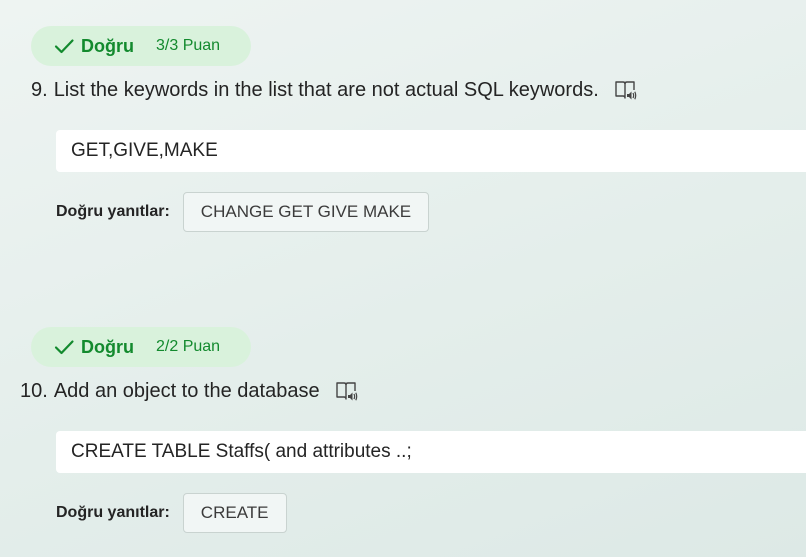  What do you see at coordinates (141, 347) in the screenshot?
I see `result-badge: Doğru 2/2 Puan` at bounding box center [141, 347].